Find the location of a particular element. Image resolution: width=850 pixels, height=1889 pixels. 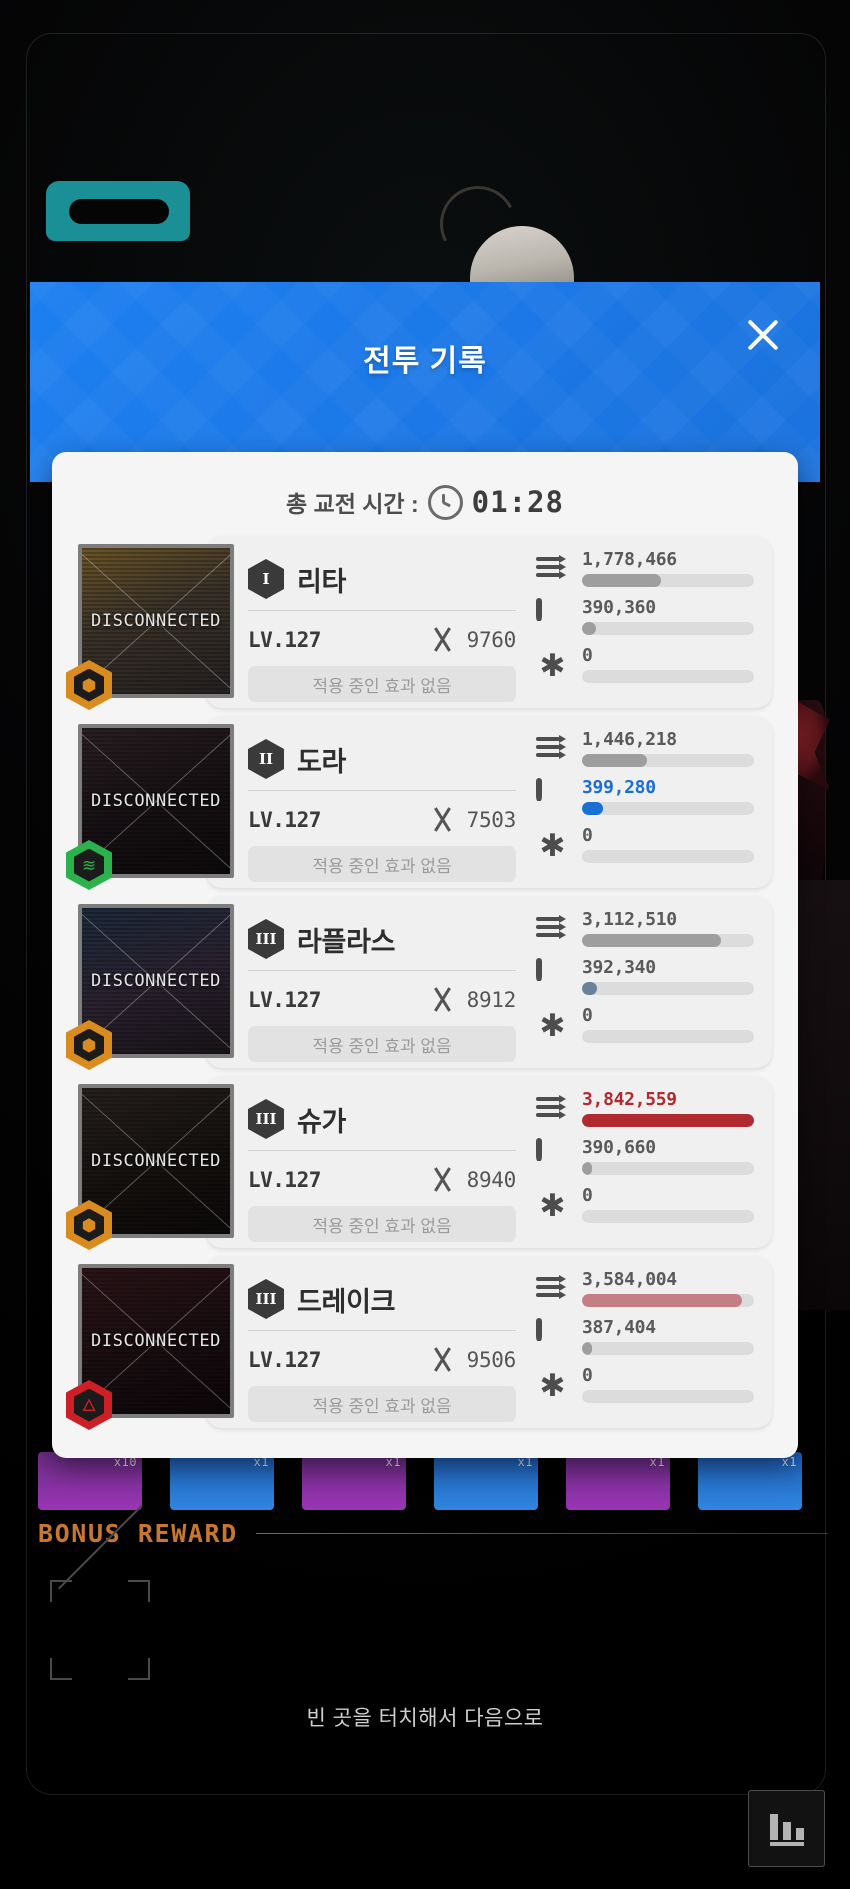

close-icon is located at coordinates (763, 335).